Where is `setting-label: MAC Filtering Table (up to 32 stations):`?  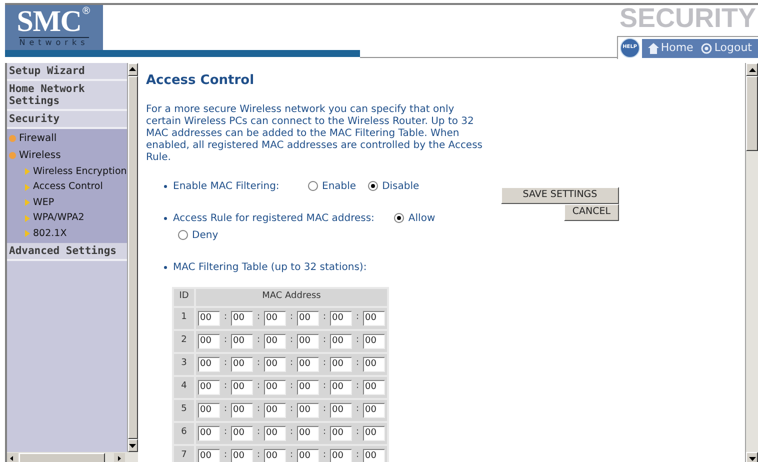
setting-label: MAC Filtering Table (up to 32 stations): is located at coordinates (270, 267).